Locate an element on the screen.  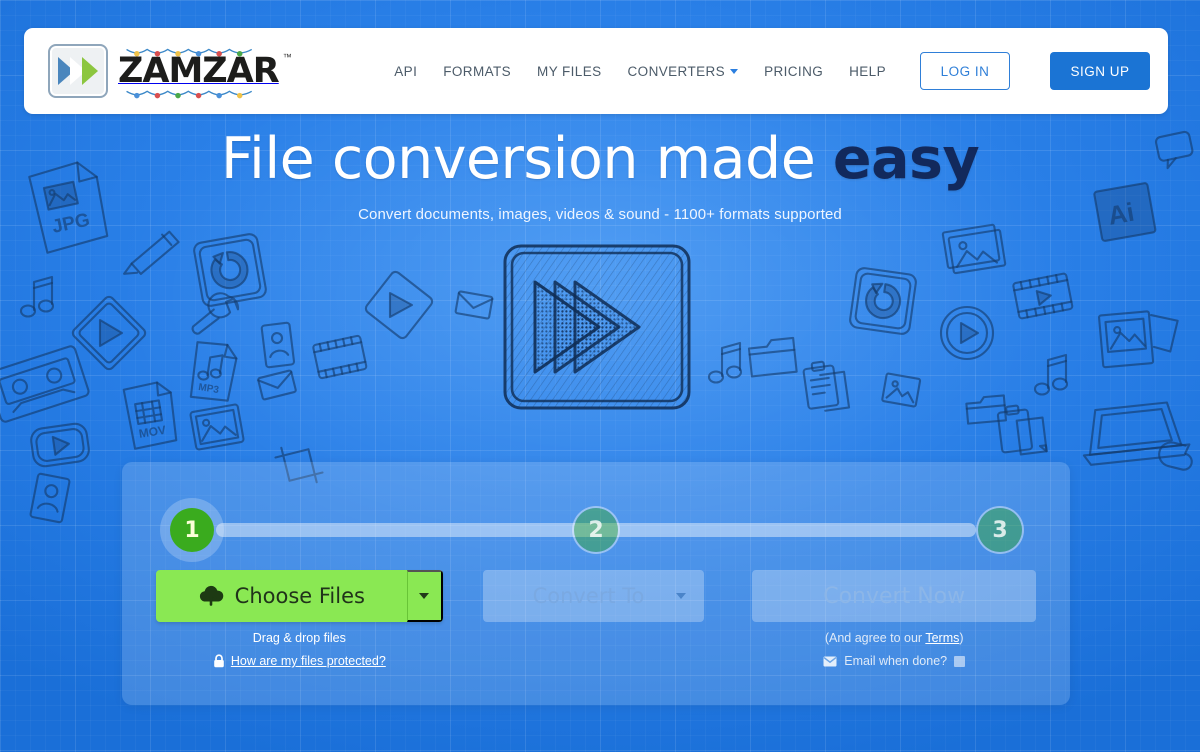
nav-label: PRICING is located at coordinates (794, 71).